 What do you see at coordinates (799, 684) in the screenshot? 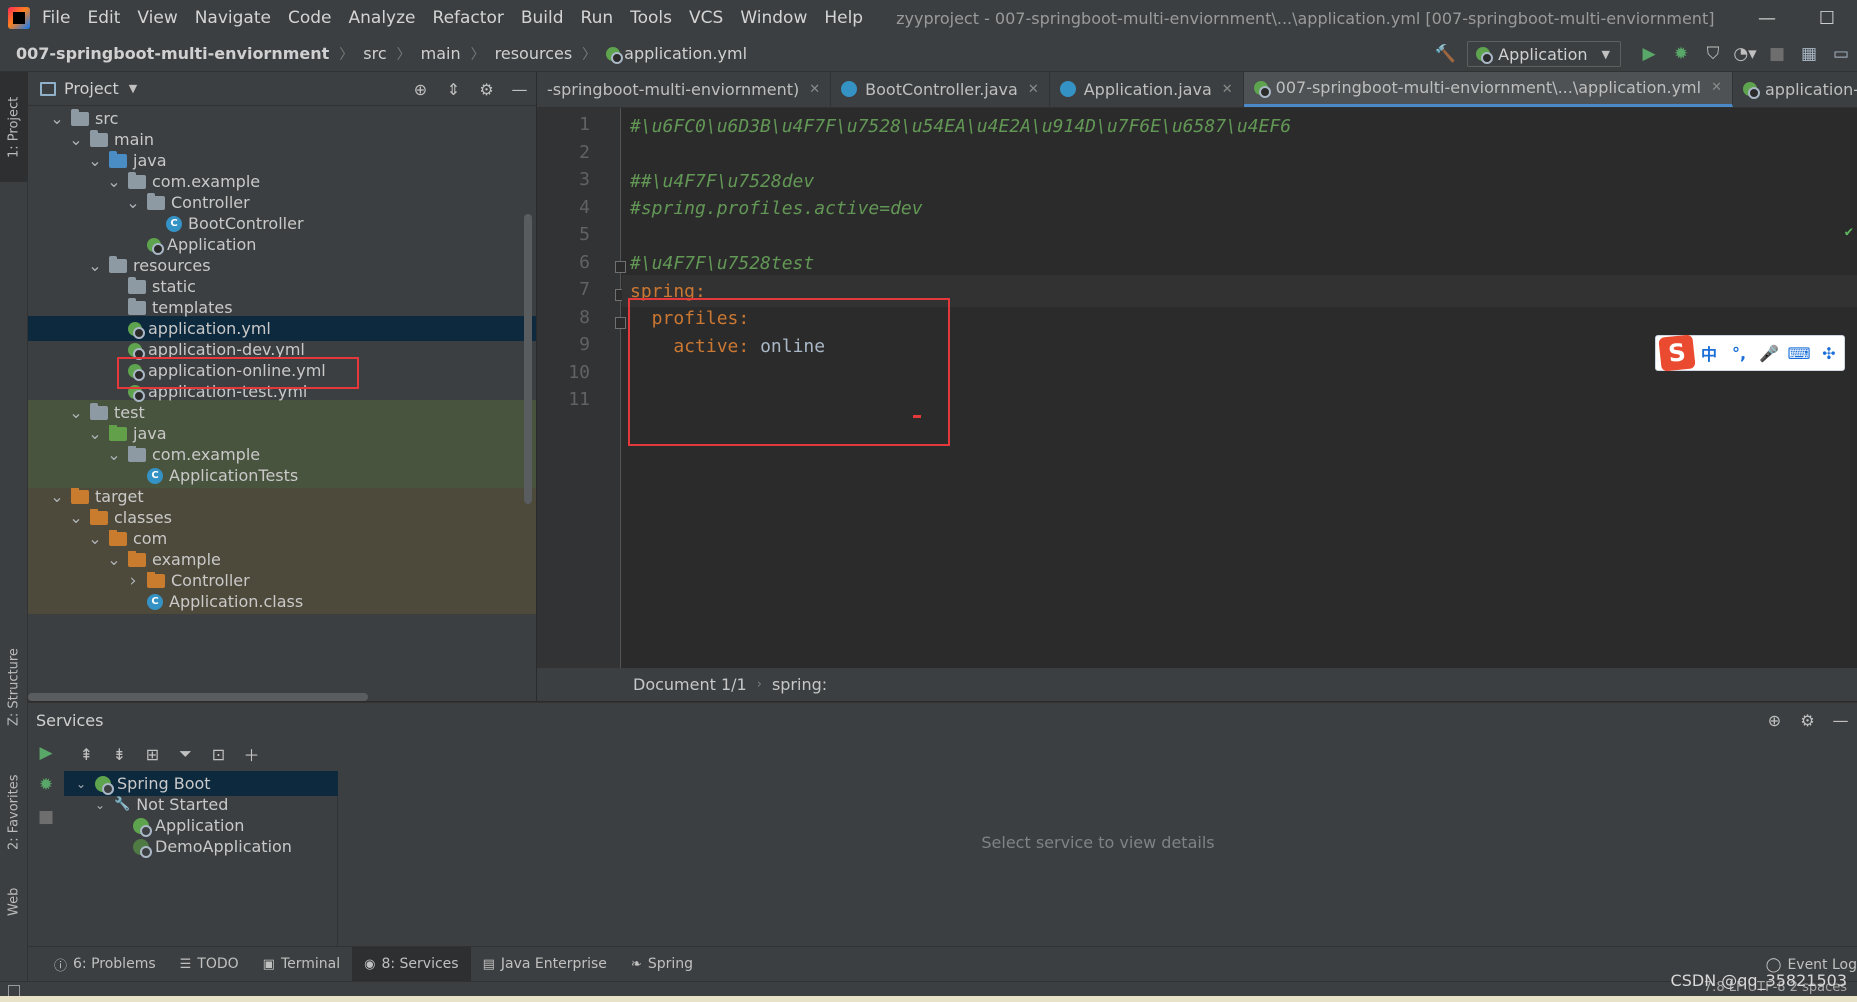
I see `editor-breadcrumb-node: spring:` at bounding box center [799, 684].